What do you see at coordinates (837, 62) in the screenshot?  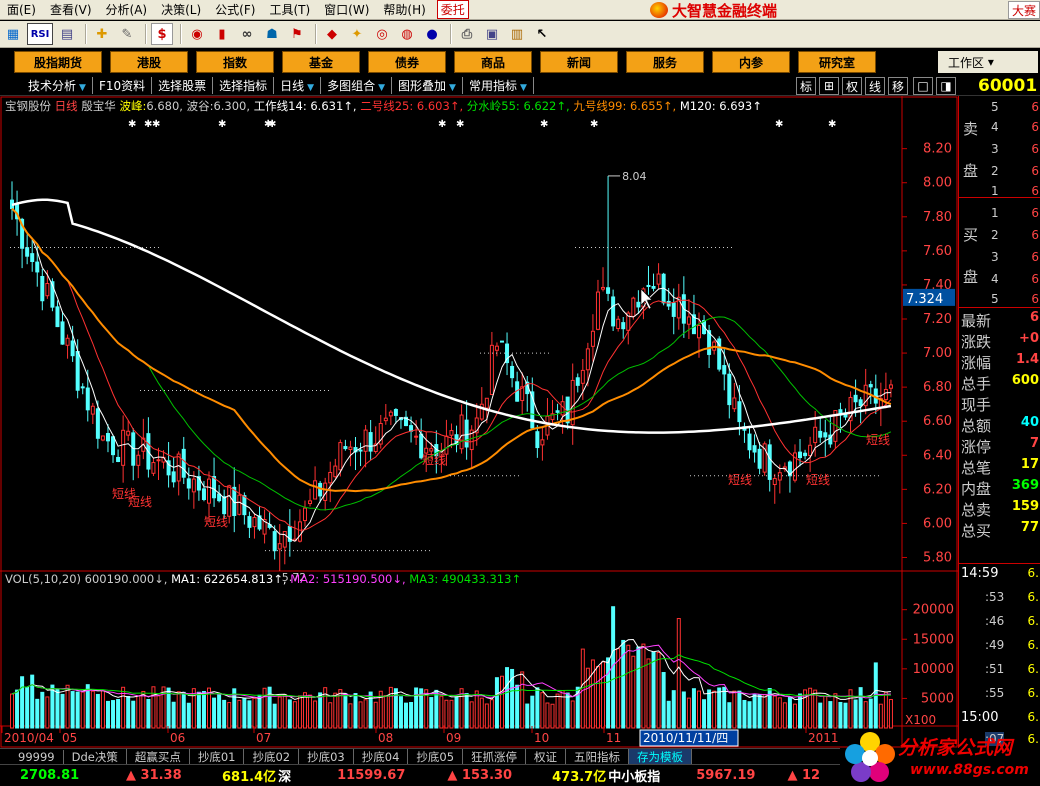 I see `nav-research: 研究室` at bounding box center [837, 62].